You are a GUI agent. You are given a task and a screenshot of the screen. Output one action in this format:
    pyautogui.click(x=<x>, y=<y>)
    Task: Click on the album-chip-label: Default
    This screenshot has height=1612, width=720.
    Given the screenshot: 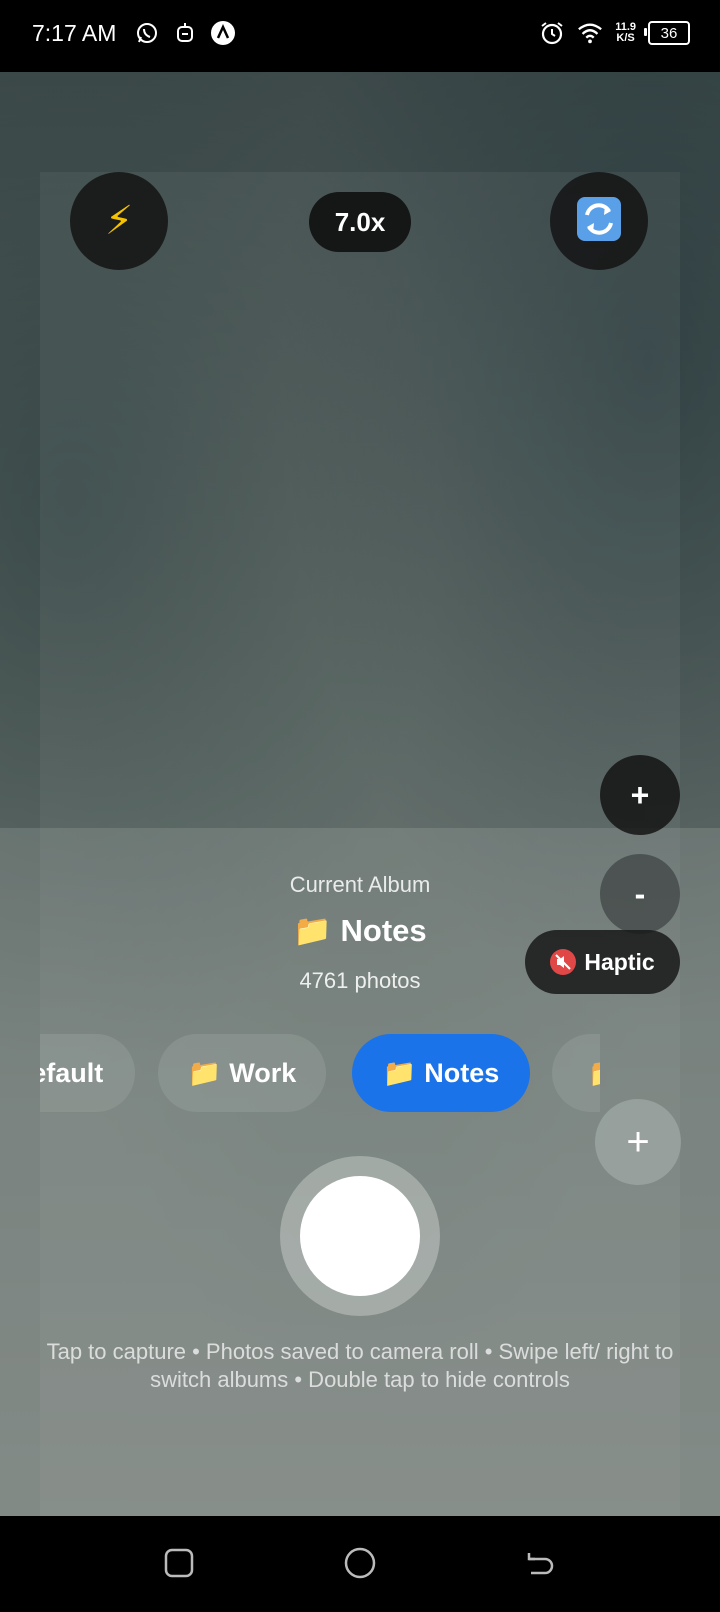 What is the action you would take?
    pyautogui.click(x=72, y=1072)
    